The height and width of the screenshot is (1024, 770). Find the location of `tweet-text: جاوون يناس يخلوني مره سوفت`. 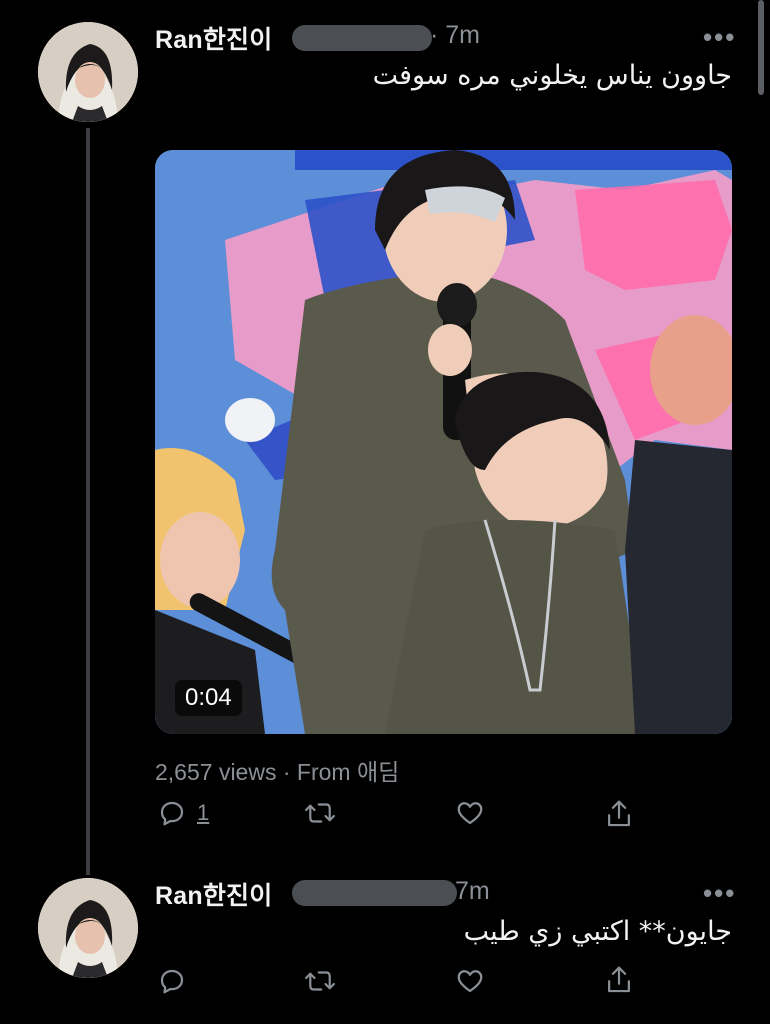

tweet-text: جاوون يناس يخلوني مره سوفت is located at coordinates (552, 75).